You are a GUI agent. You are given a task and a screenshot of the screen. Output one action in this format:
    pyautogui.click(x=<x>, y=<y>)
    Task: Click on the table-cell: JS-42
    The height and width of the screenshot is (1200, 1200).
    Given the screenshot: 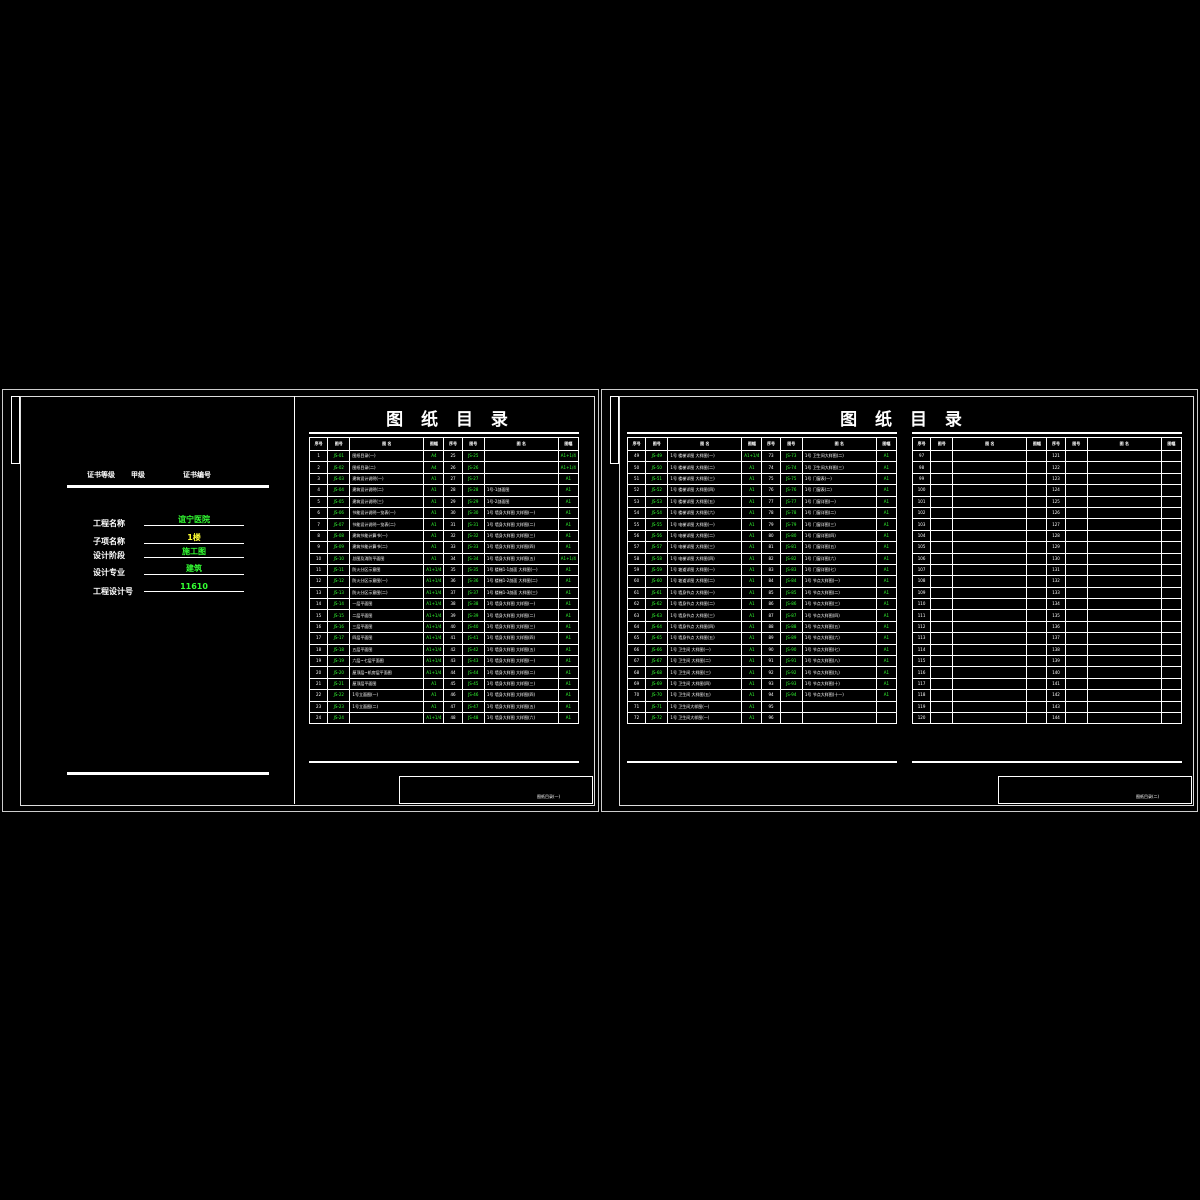 What is the action you would take?
    pyautogui.click(x=473, y=650)
    